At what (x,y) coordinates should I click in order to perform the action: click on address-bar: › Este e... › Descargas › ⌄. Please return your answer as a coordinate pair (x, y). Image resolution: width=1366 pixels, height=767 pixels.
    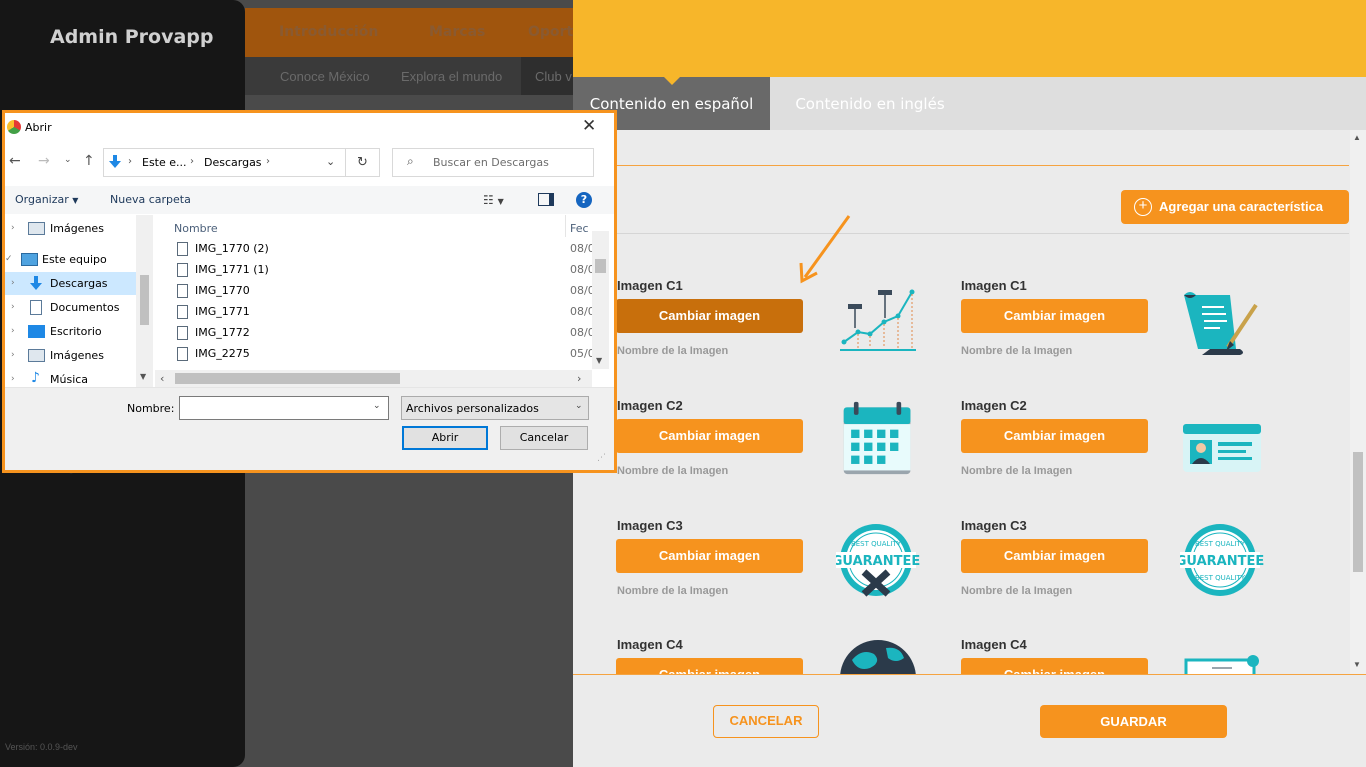
    Looking at the image, I should click on (224, 162).